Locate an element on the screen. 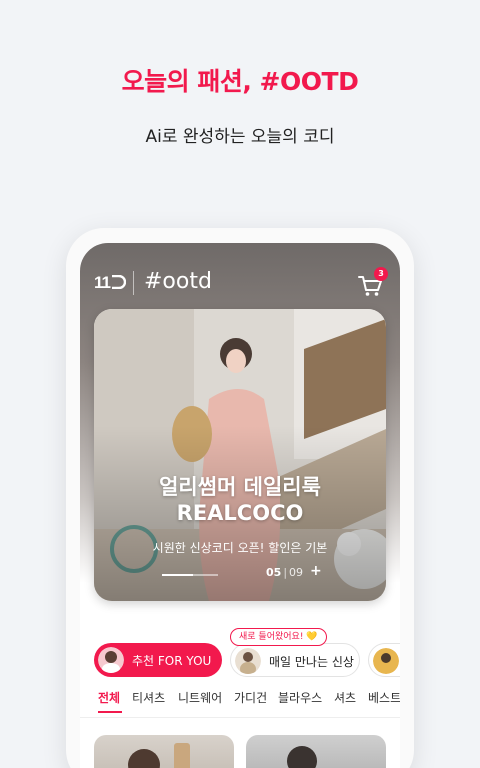 The width and height of the screenshot is (480, 768). tab-knitwear: 니트웨어 is located at coordinates (200, 697).